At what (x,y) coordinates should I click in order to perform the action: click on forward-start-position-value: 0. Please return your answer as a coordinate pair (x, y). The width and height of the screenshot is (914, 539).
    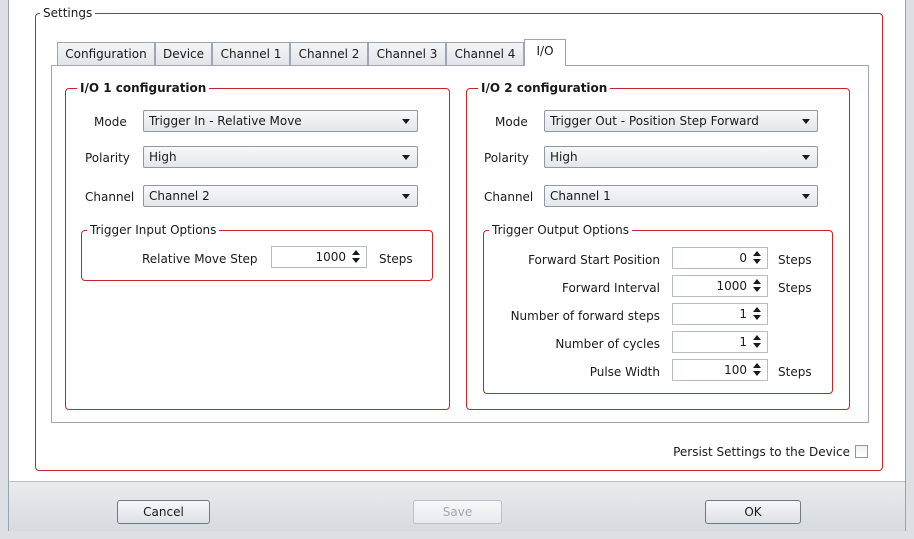
    Looking at the image, I should click on (743, 258).